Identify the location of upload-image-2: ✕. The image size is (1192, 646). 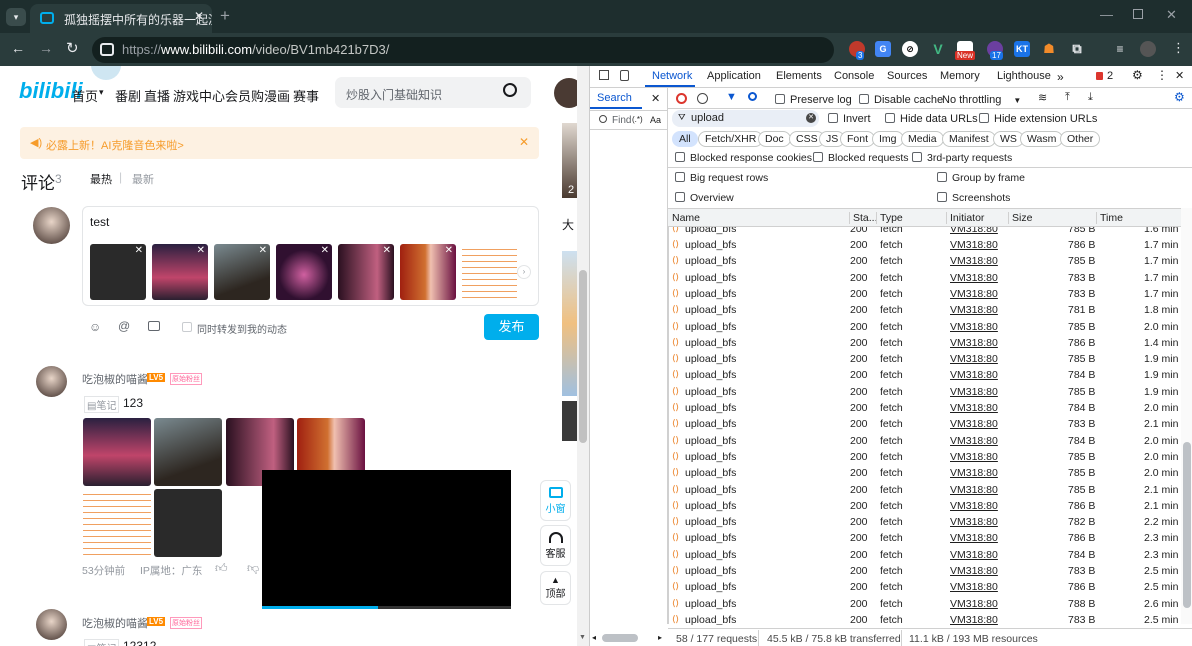
(180, 272).